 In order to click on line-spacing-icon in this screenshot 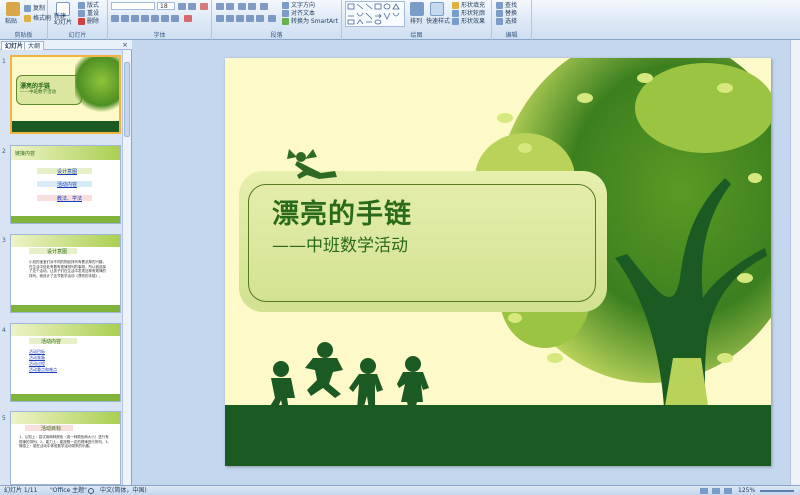, I will do `click(264, 6)`.